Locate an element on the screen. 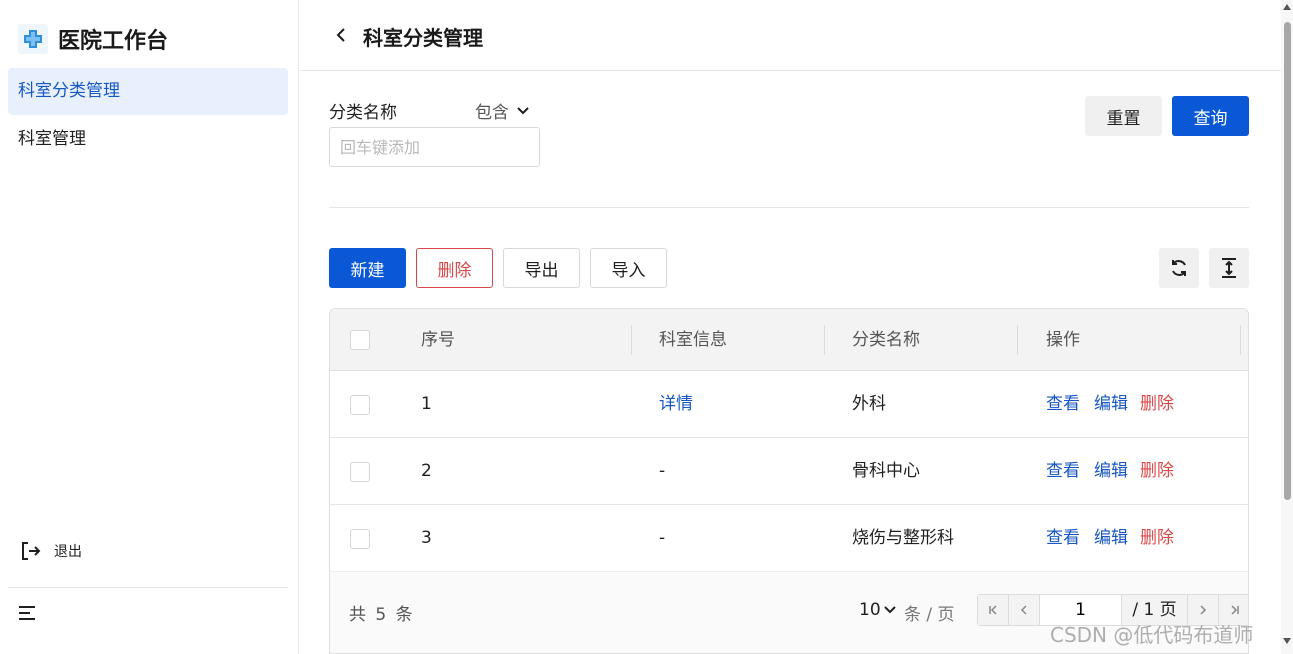 Image resolution: width=1293 pixels, height=654 pixels. row-category: 外科 is located at coordinates (869, 404).